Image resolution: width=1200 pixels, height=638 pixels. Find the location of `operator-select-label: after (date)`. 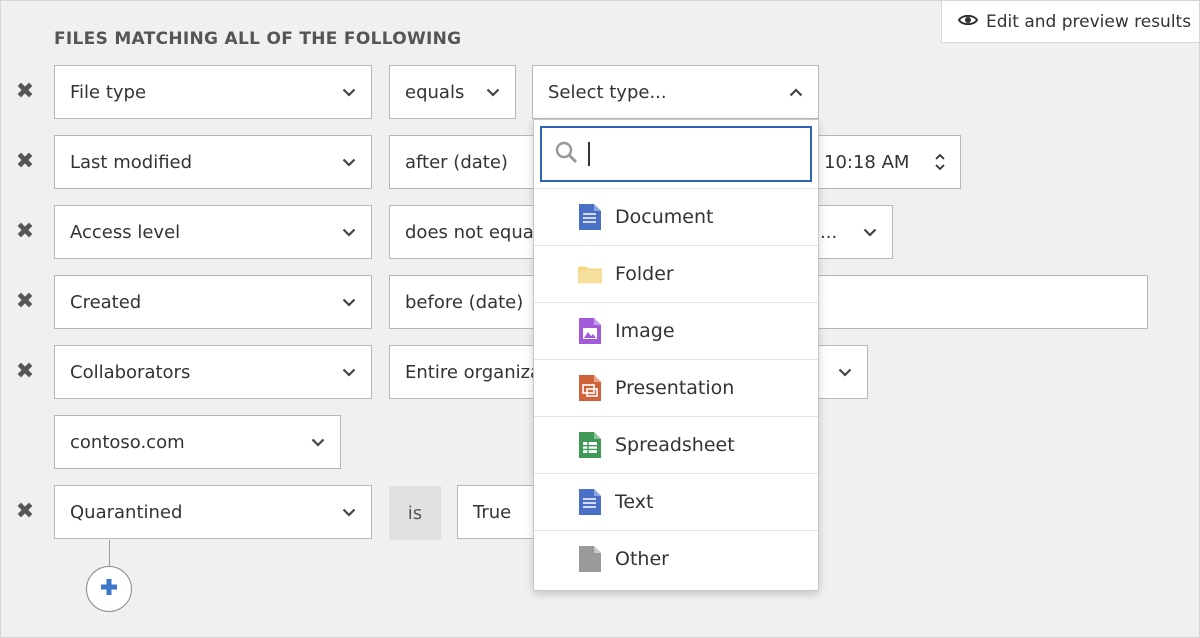

operator-select-label: after (date) is located at coordinates (456, 162).